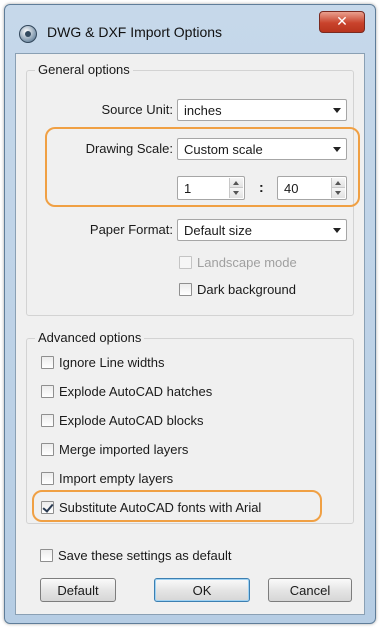  I want to click on drawing-scale-select: Custom scale, so click(262, 149).